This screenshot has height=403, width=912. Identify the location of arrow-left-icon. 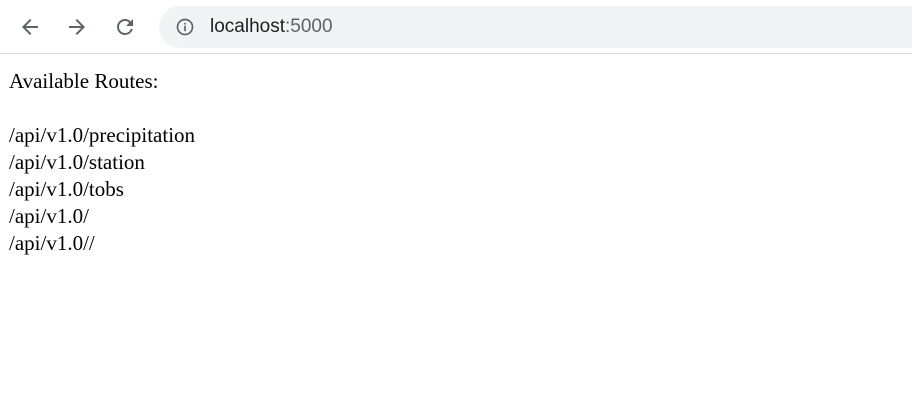
(30, 27).